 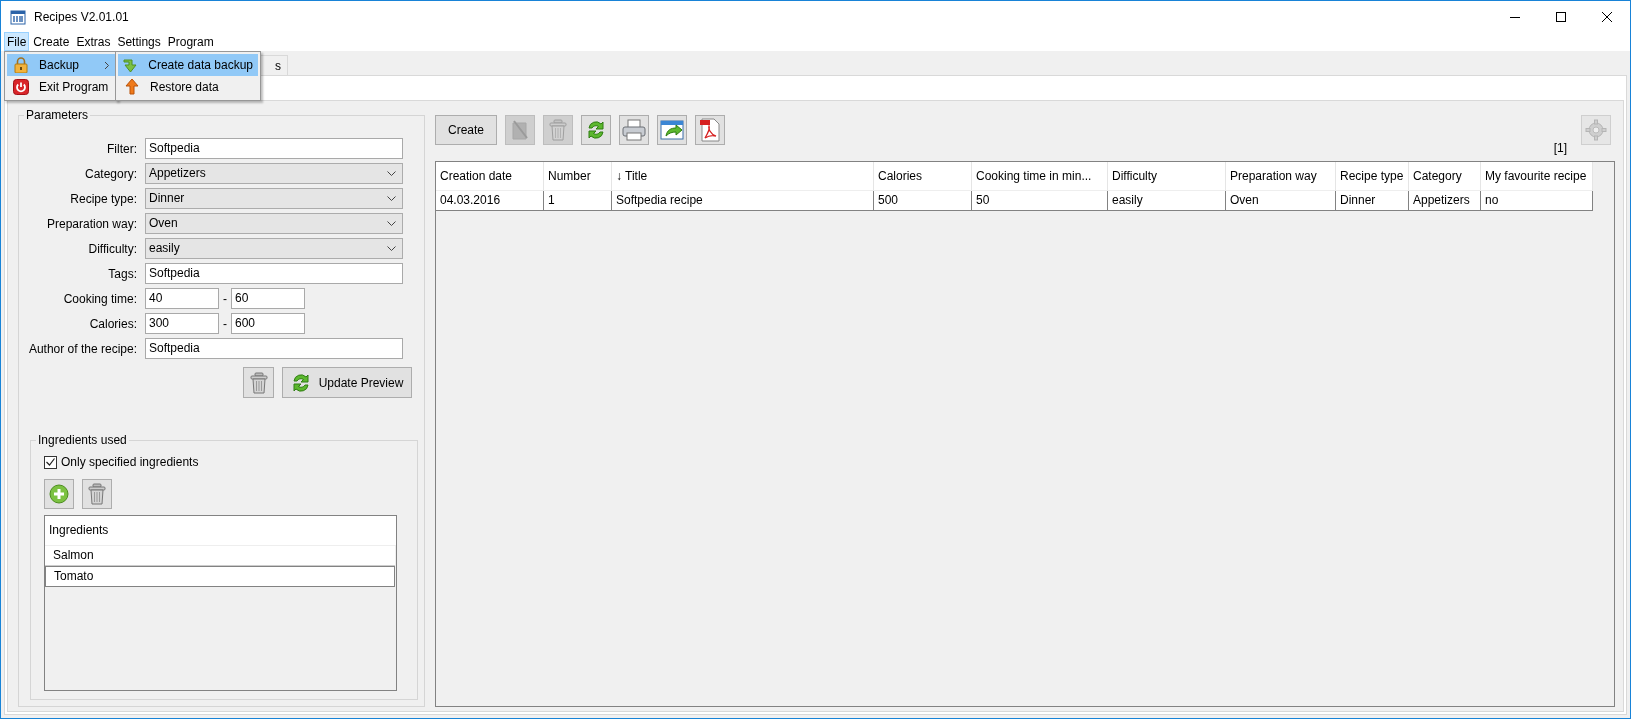 What do you see at coordinates (636, 176) in the screenshot?
I see `column-label: Title` at bounding box center [636, 176].